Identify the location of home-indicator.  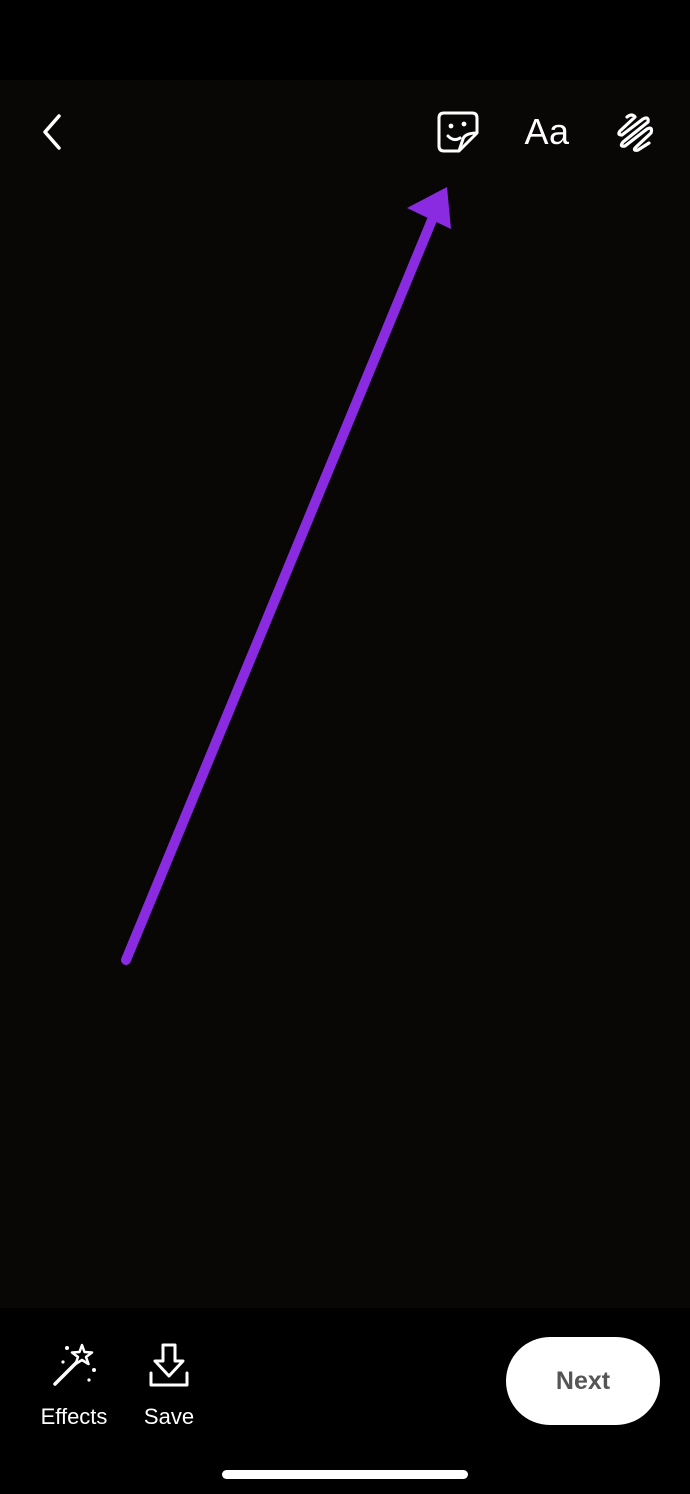
(345, 1474).